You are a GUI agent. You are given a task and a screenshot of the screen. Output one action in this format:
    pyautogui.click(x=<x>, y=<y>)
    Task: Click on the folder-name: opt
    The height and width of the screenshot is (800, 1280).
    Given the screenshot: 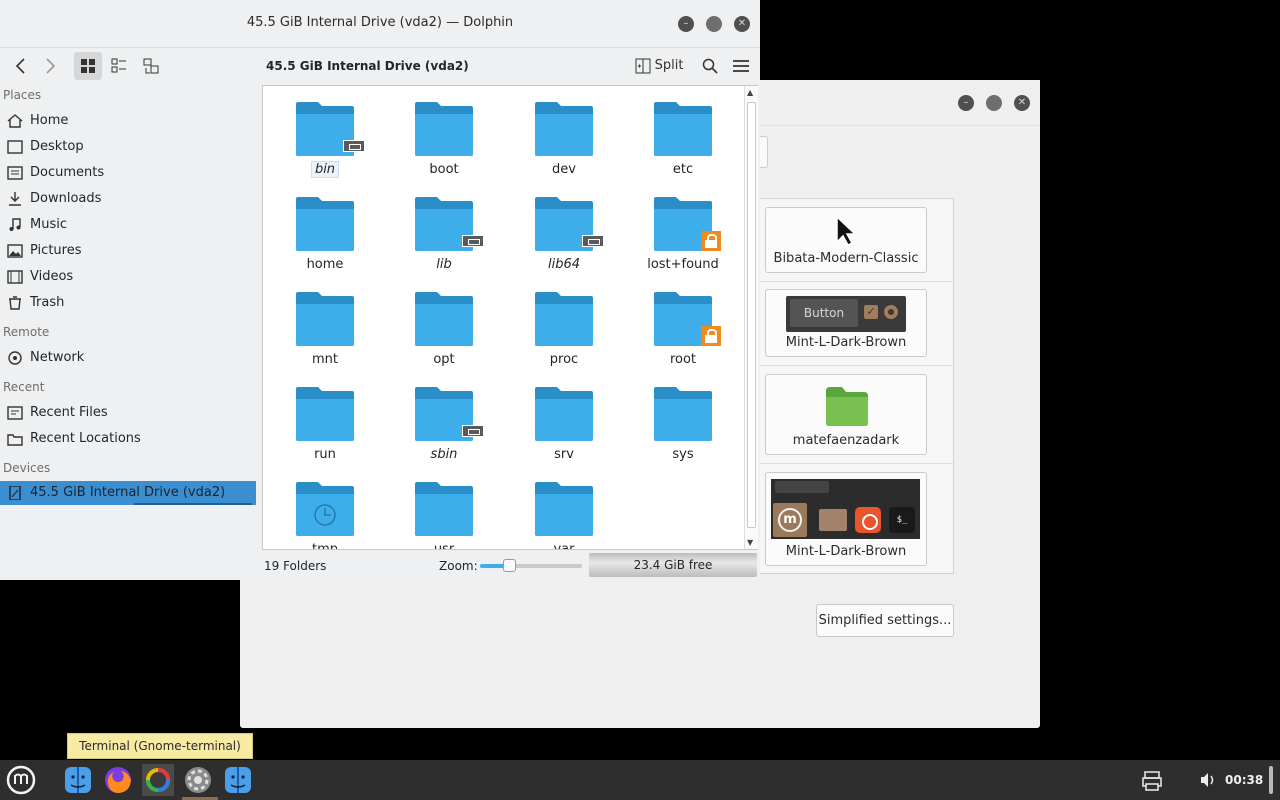 What is the action you would take?
    pyautogui.click(x=444, y=359)
    